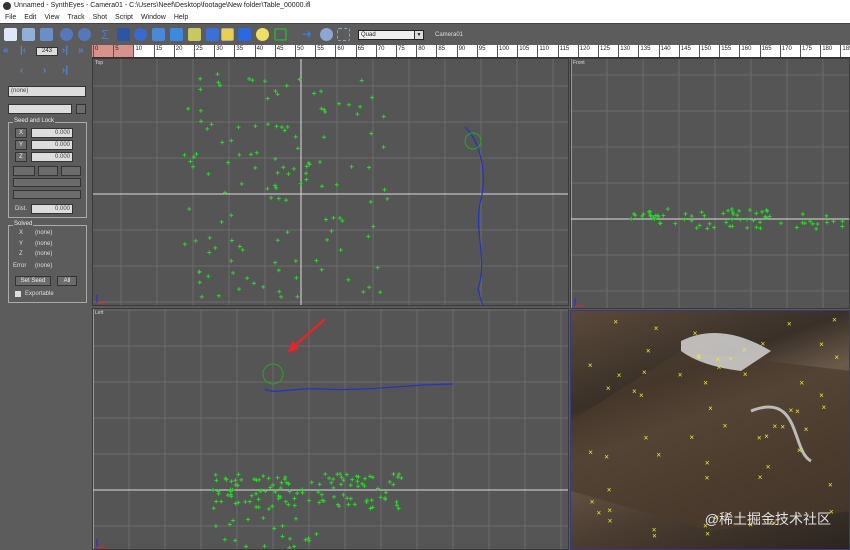 This screenshot has height=550, width=850. I want to click on menu-window: Window, so click(153, 17).